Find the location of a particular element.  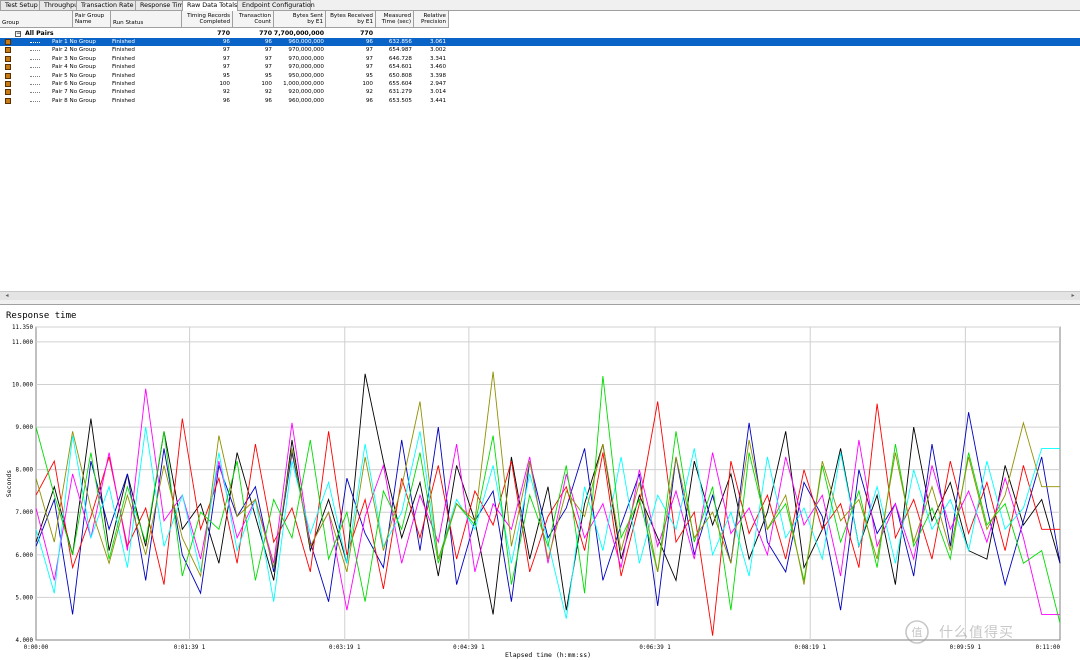

cell-time: 654.601 is located at coordinates (400, 67).